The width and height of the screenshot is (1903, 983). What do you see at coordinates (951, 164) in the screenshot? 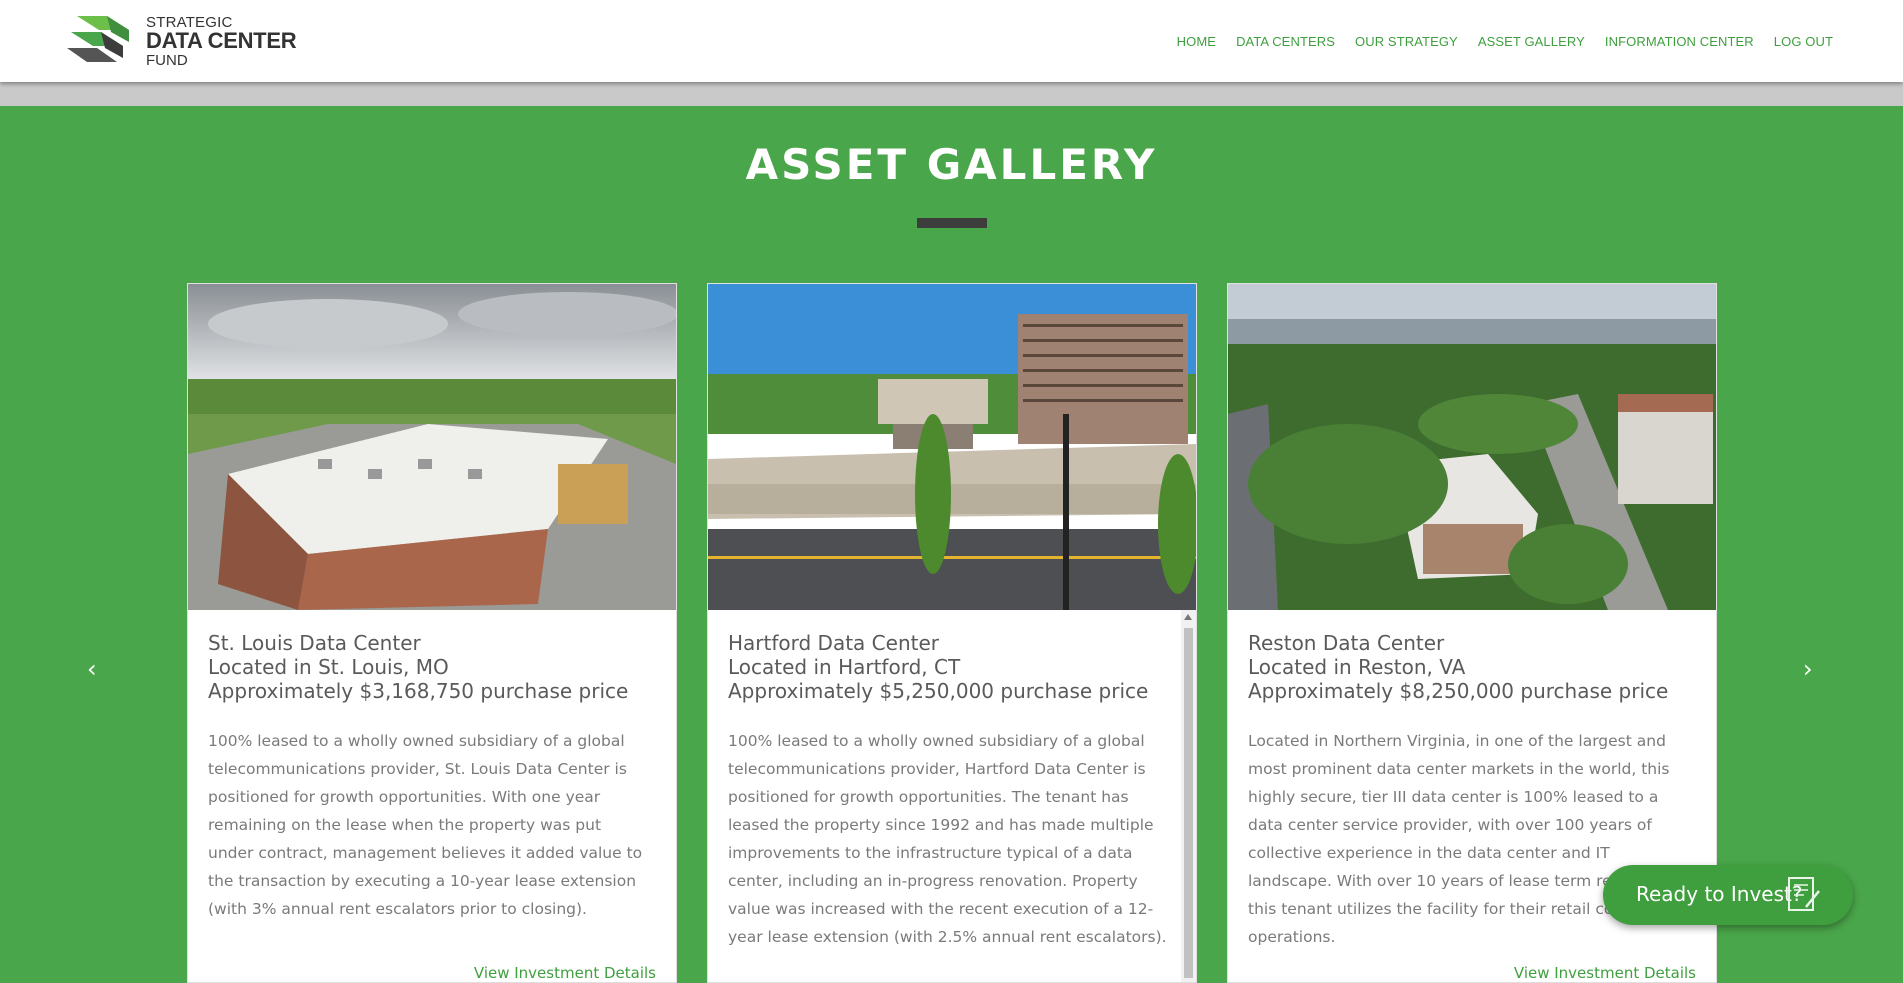
I see `section-title: ASSET GALLERY` at bounding box center [951, 164].